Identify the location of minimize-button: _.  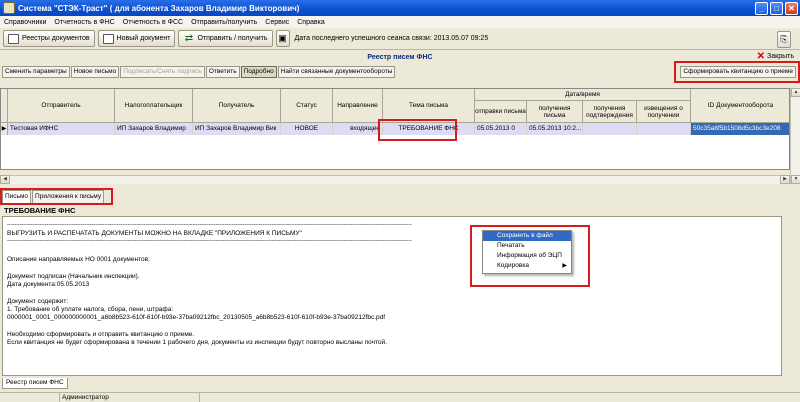
(761, 8).